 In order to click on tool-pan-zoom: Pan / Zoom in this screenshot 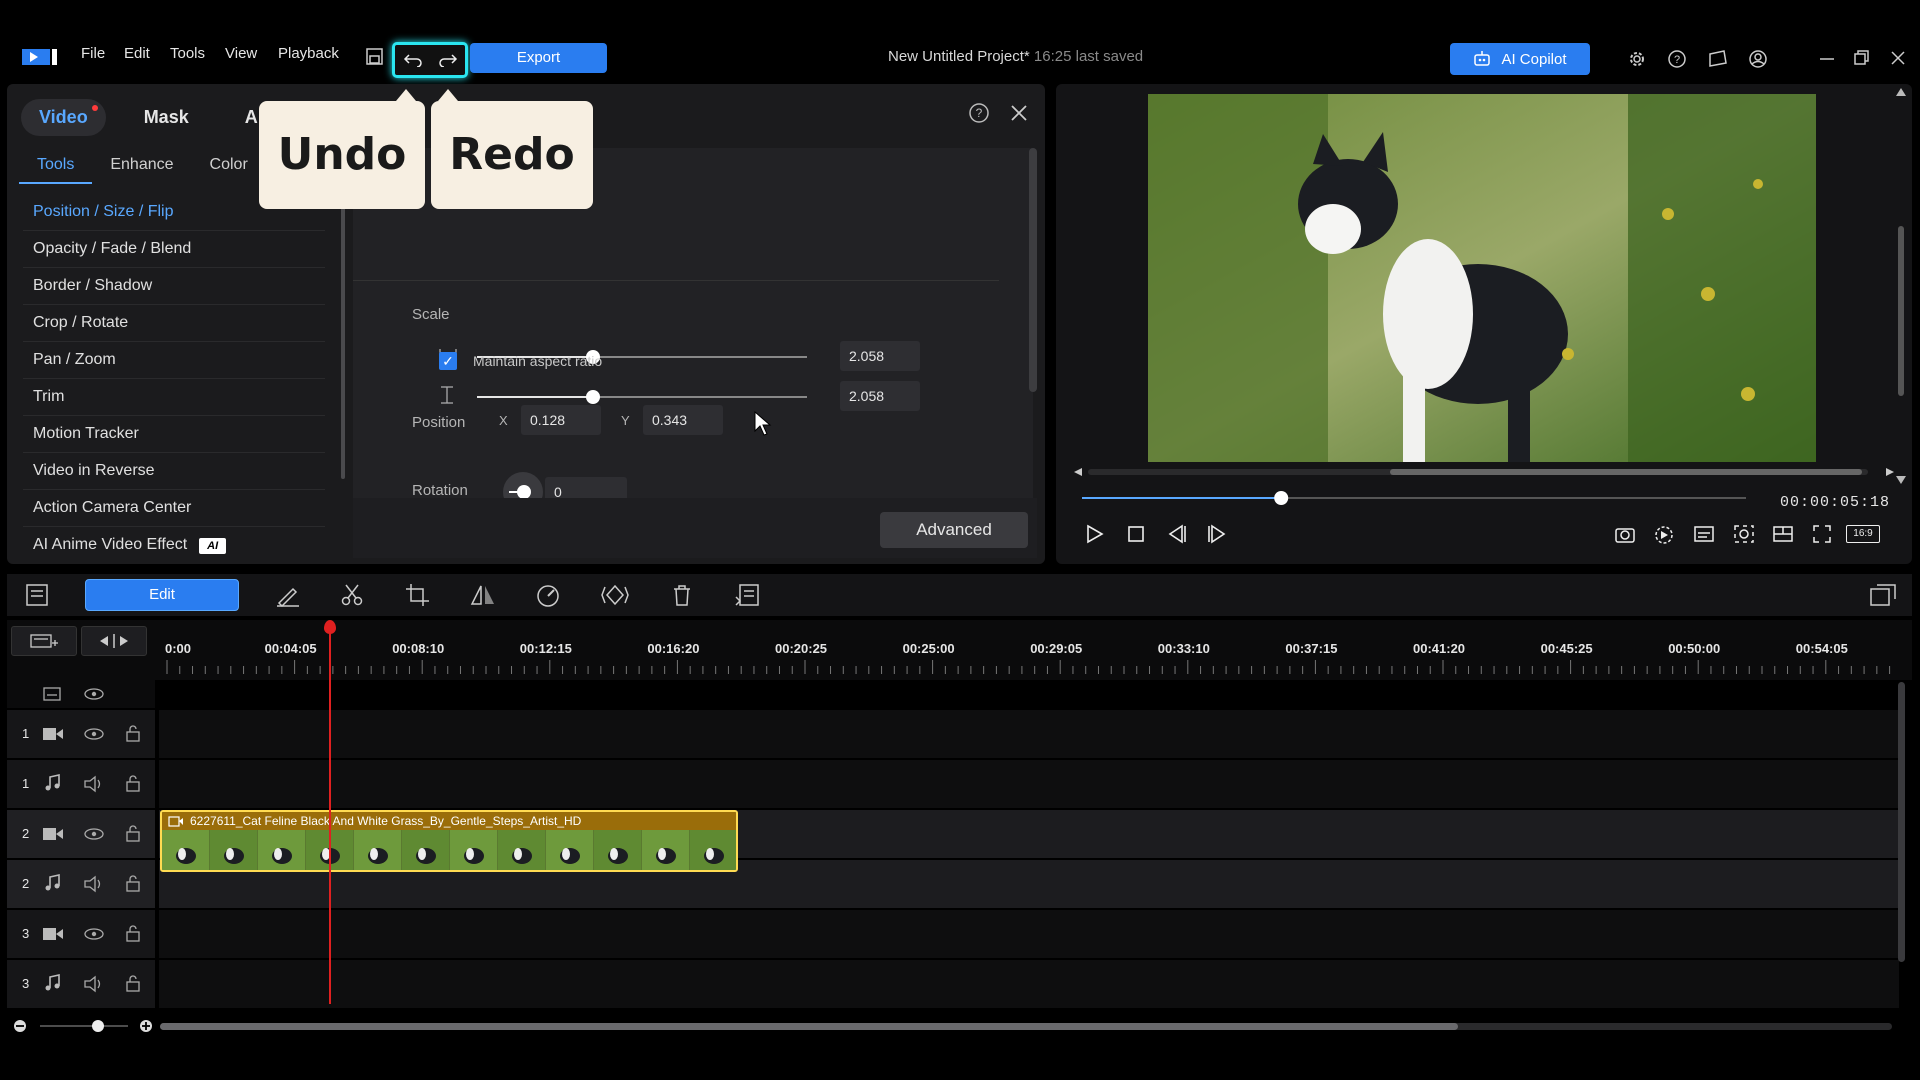, I will do `click(174, 360)`.